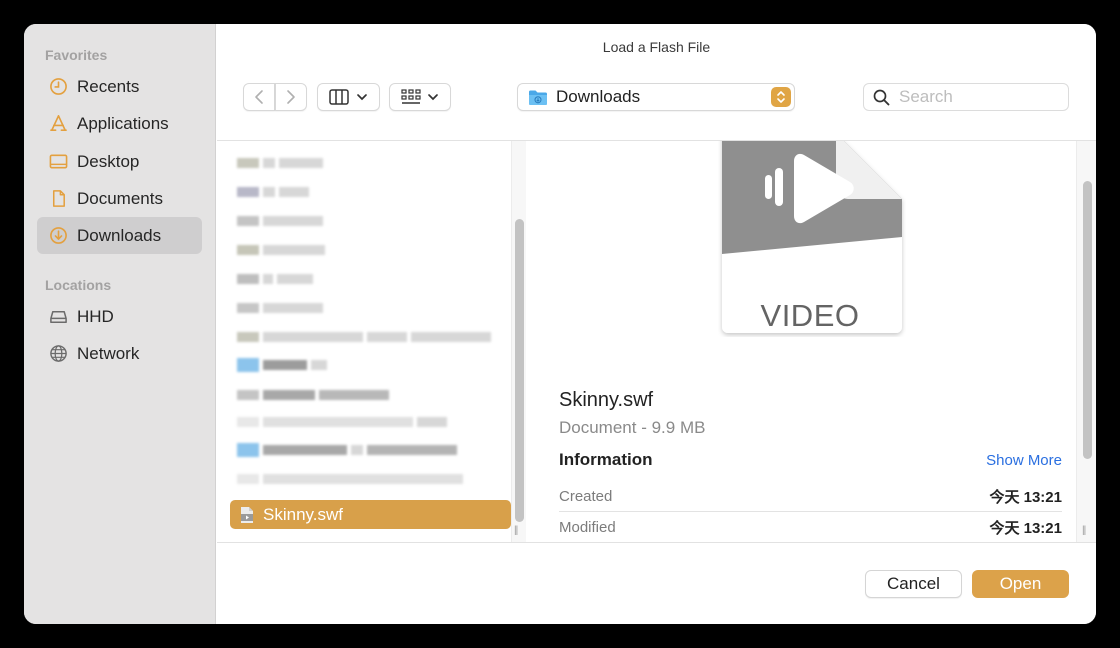  I want to click on columns-view-icon, so click(339, 97).